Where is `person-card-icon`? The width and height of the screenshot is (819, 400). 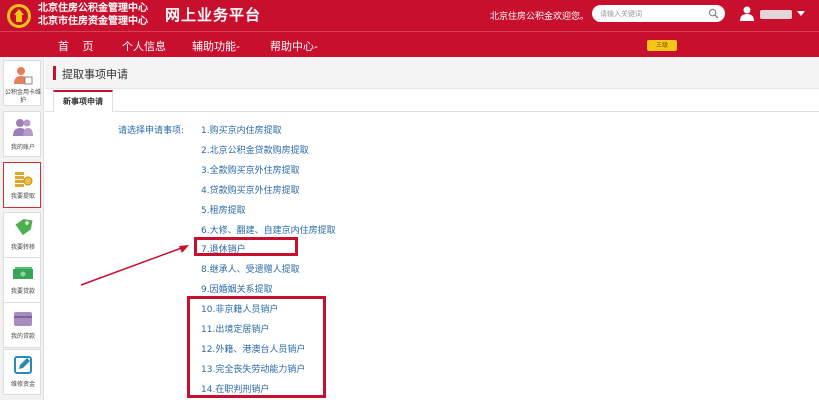
person-card-icon is located at coordinates (23, 76).